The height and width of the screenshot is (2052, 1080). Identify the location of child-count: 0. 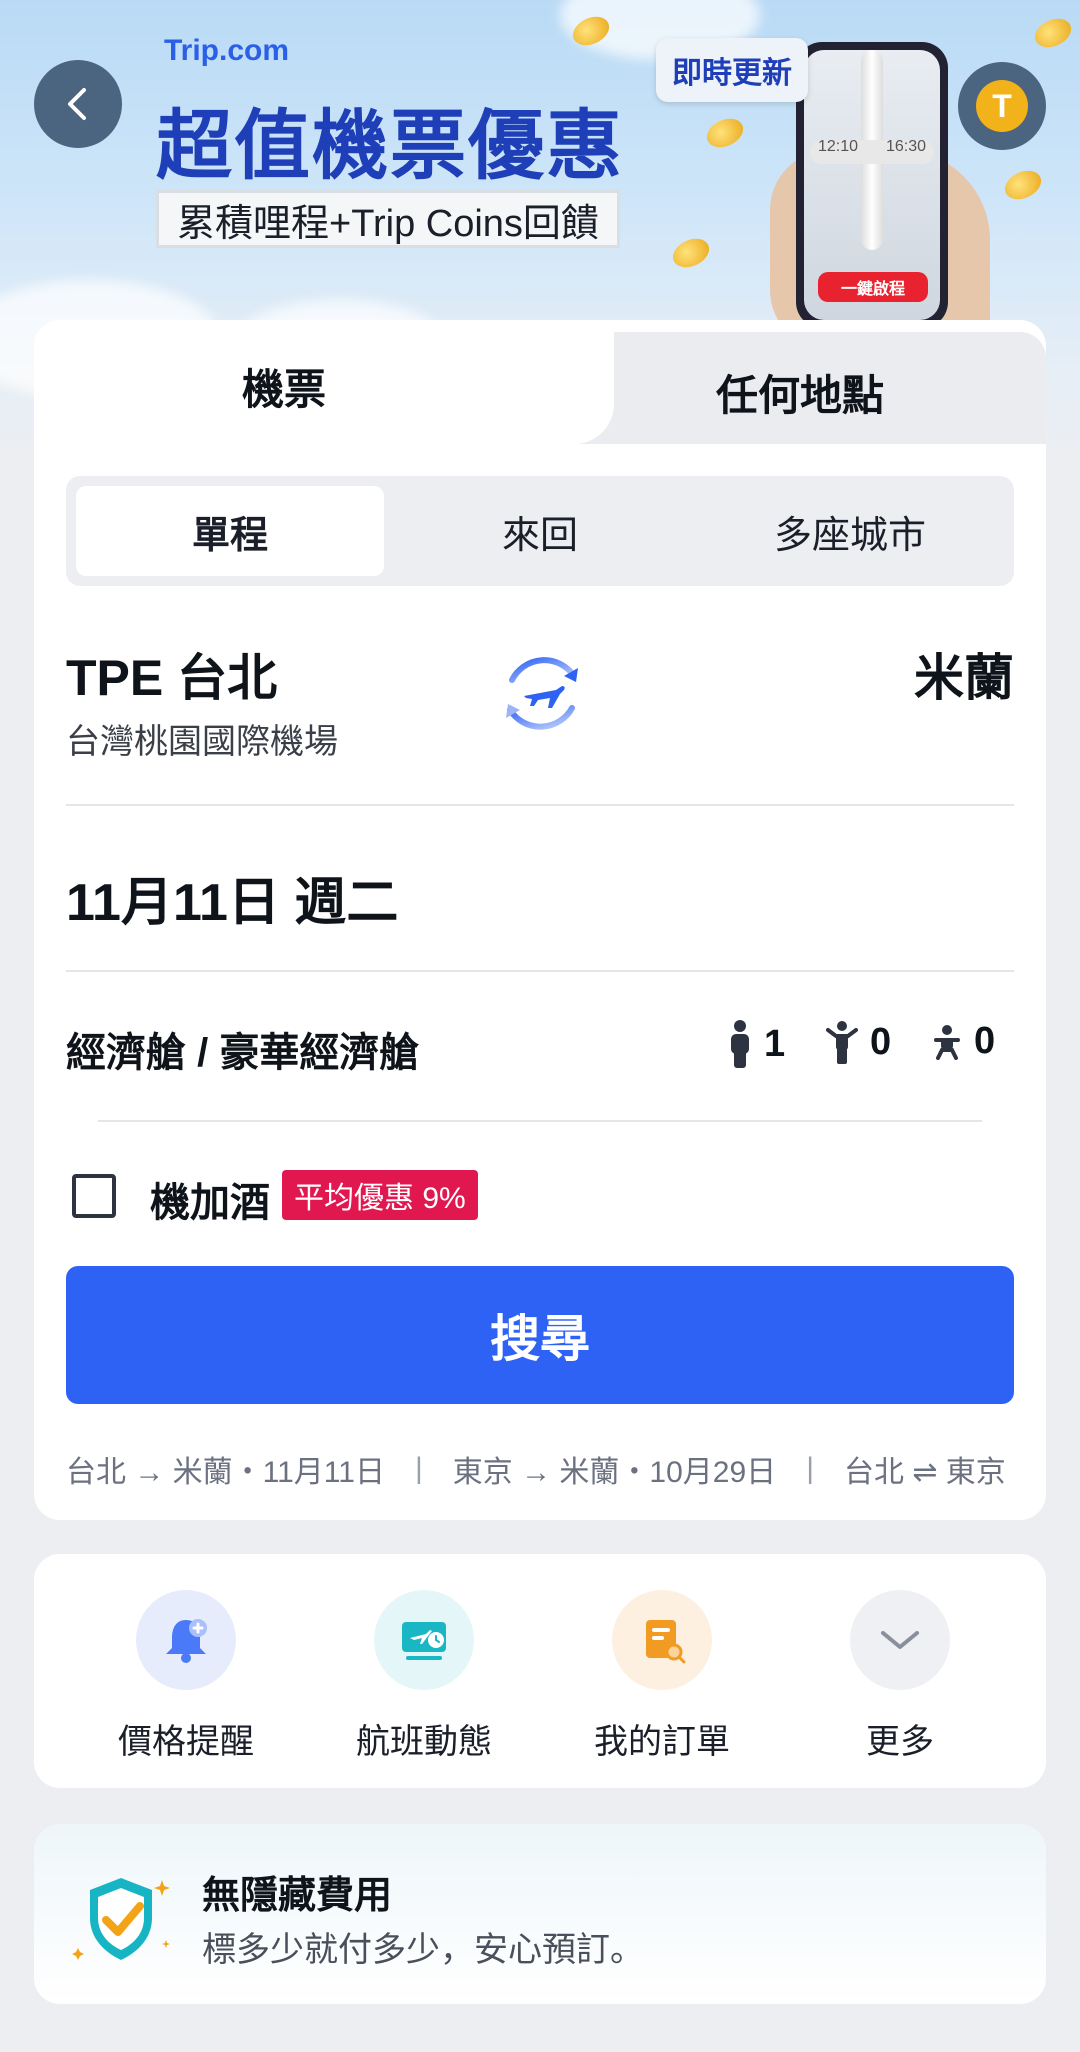
(858, 1042).